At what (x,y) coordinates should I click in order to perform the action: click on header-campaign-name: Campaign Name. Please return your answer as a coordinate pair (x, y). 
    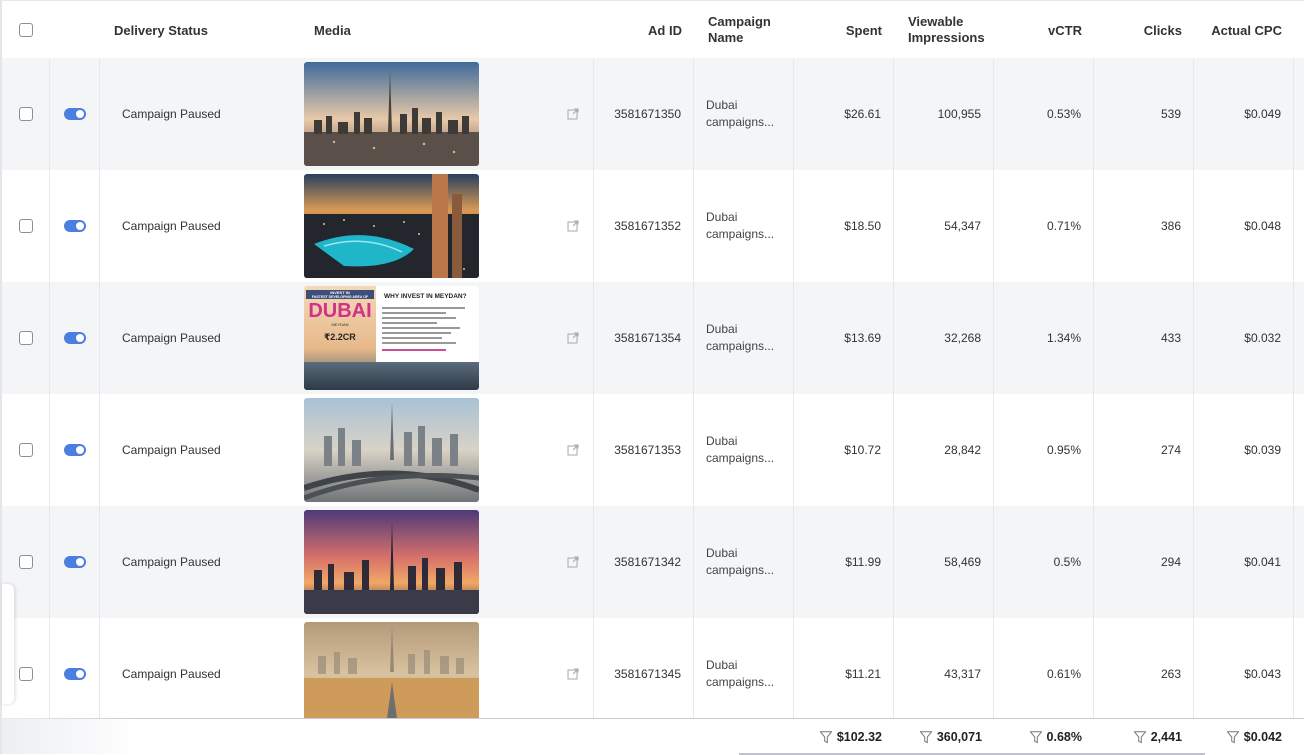
    Looking at the image, I should click on (744, 30).